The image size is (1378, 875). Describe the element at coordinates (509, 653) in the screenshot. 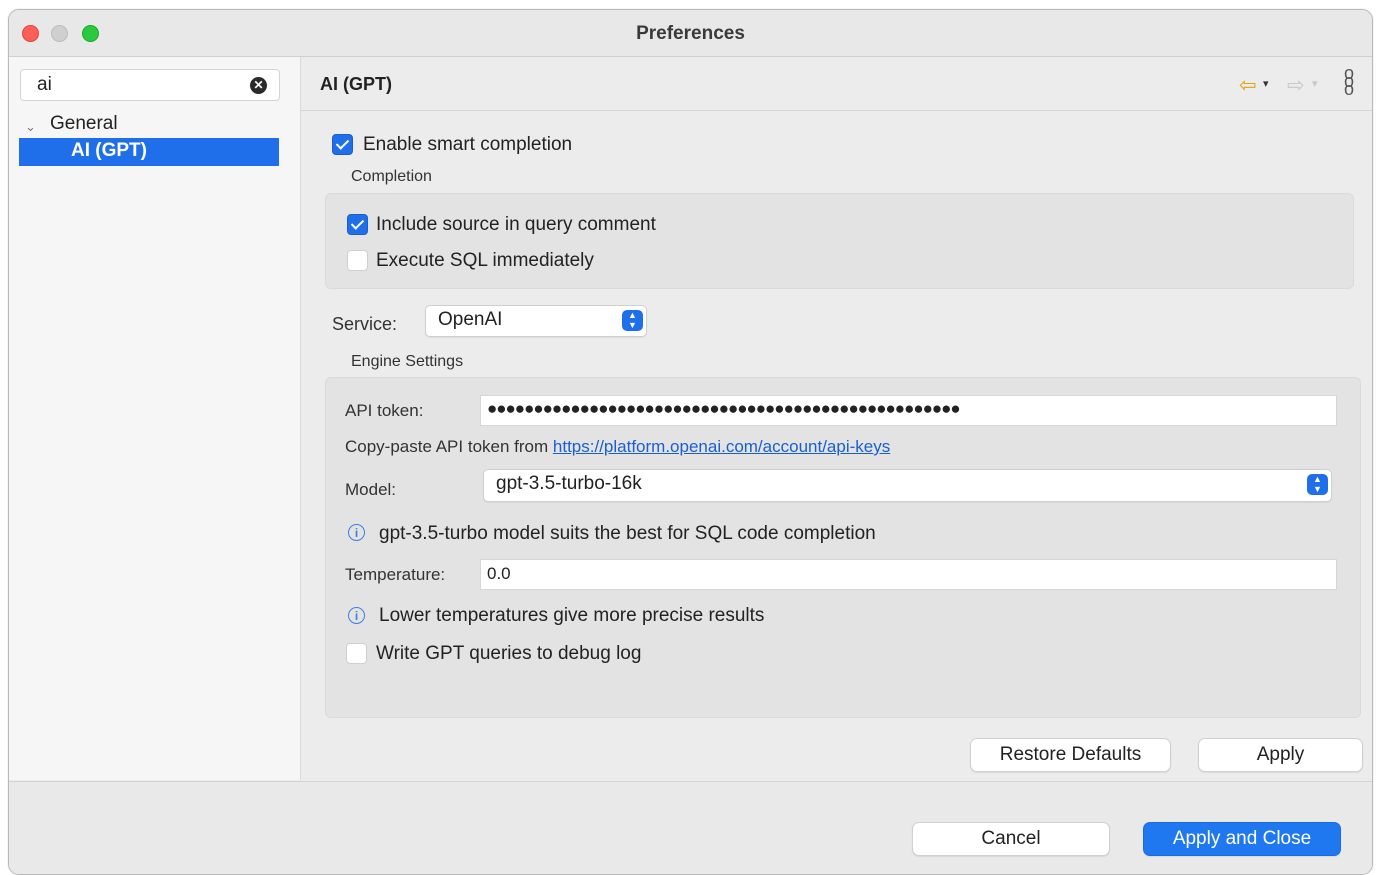

I see `debug-log-label: Write GPT queries to debug log` at that location.